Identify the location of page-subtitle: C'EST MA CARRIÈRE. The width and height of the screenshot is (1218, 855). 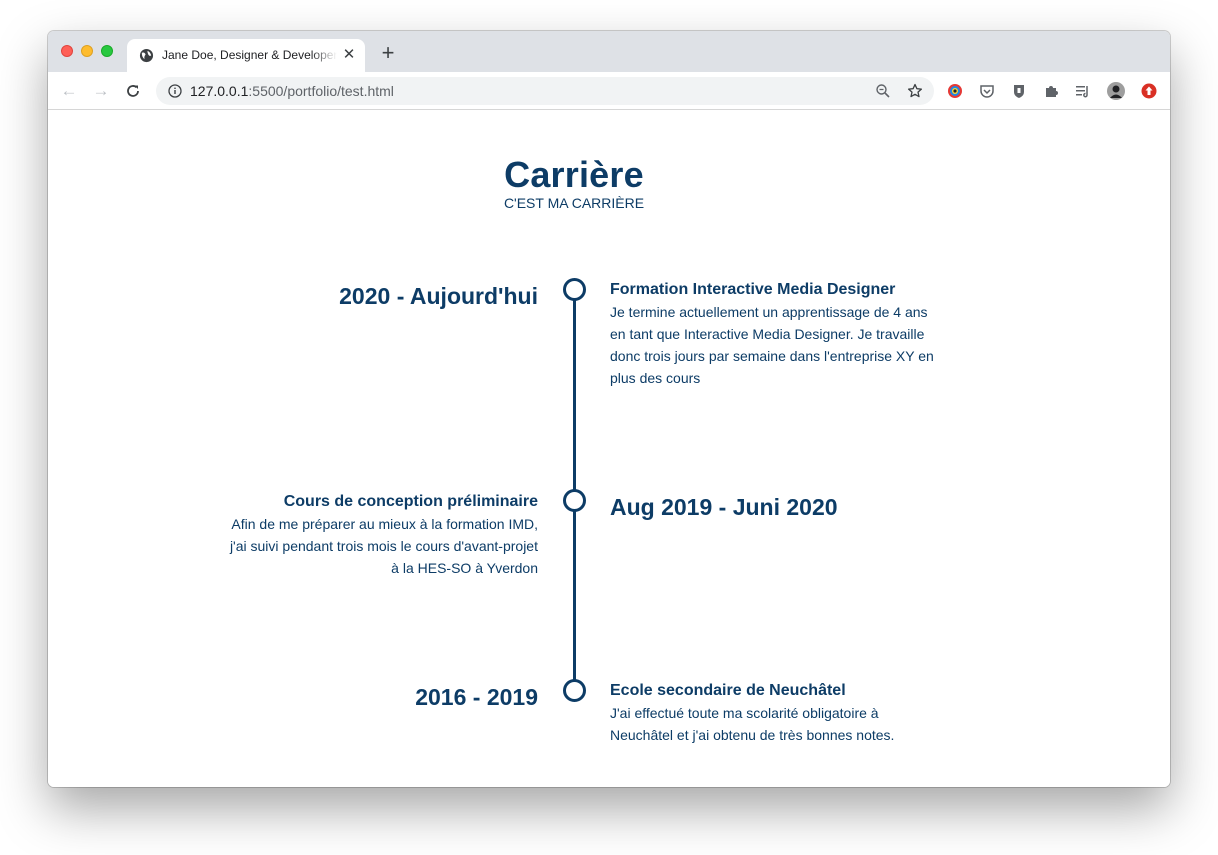
(574, 203).